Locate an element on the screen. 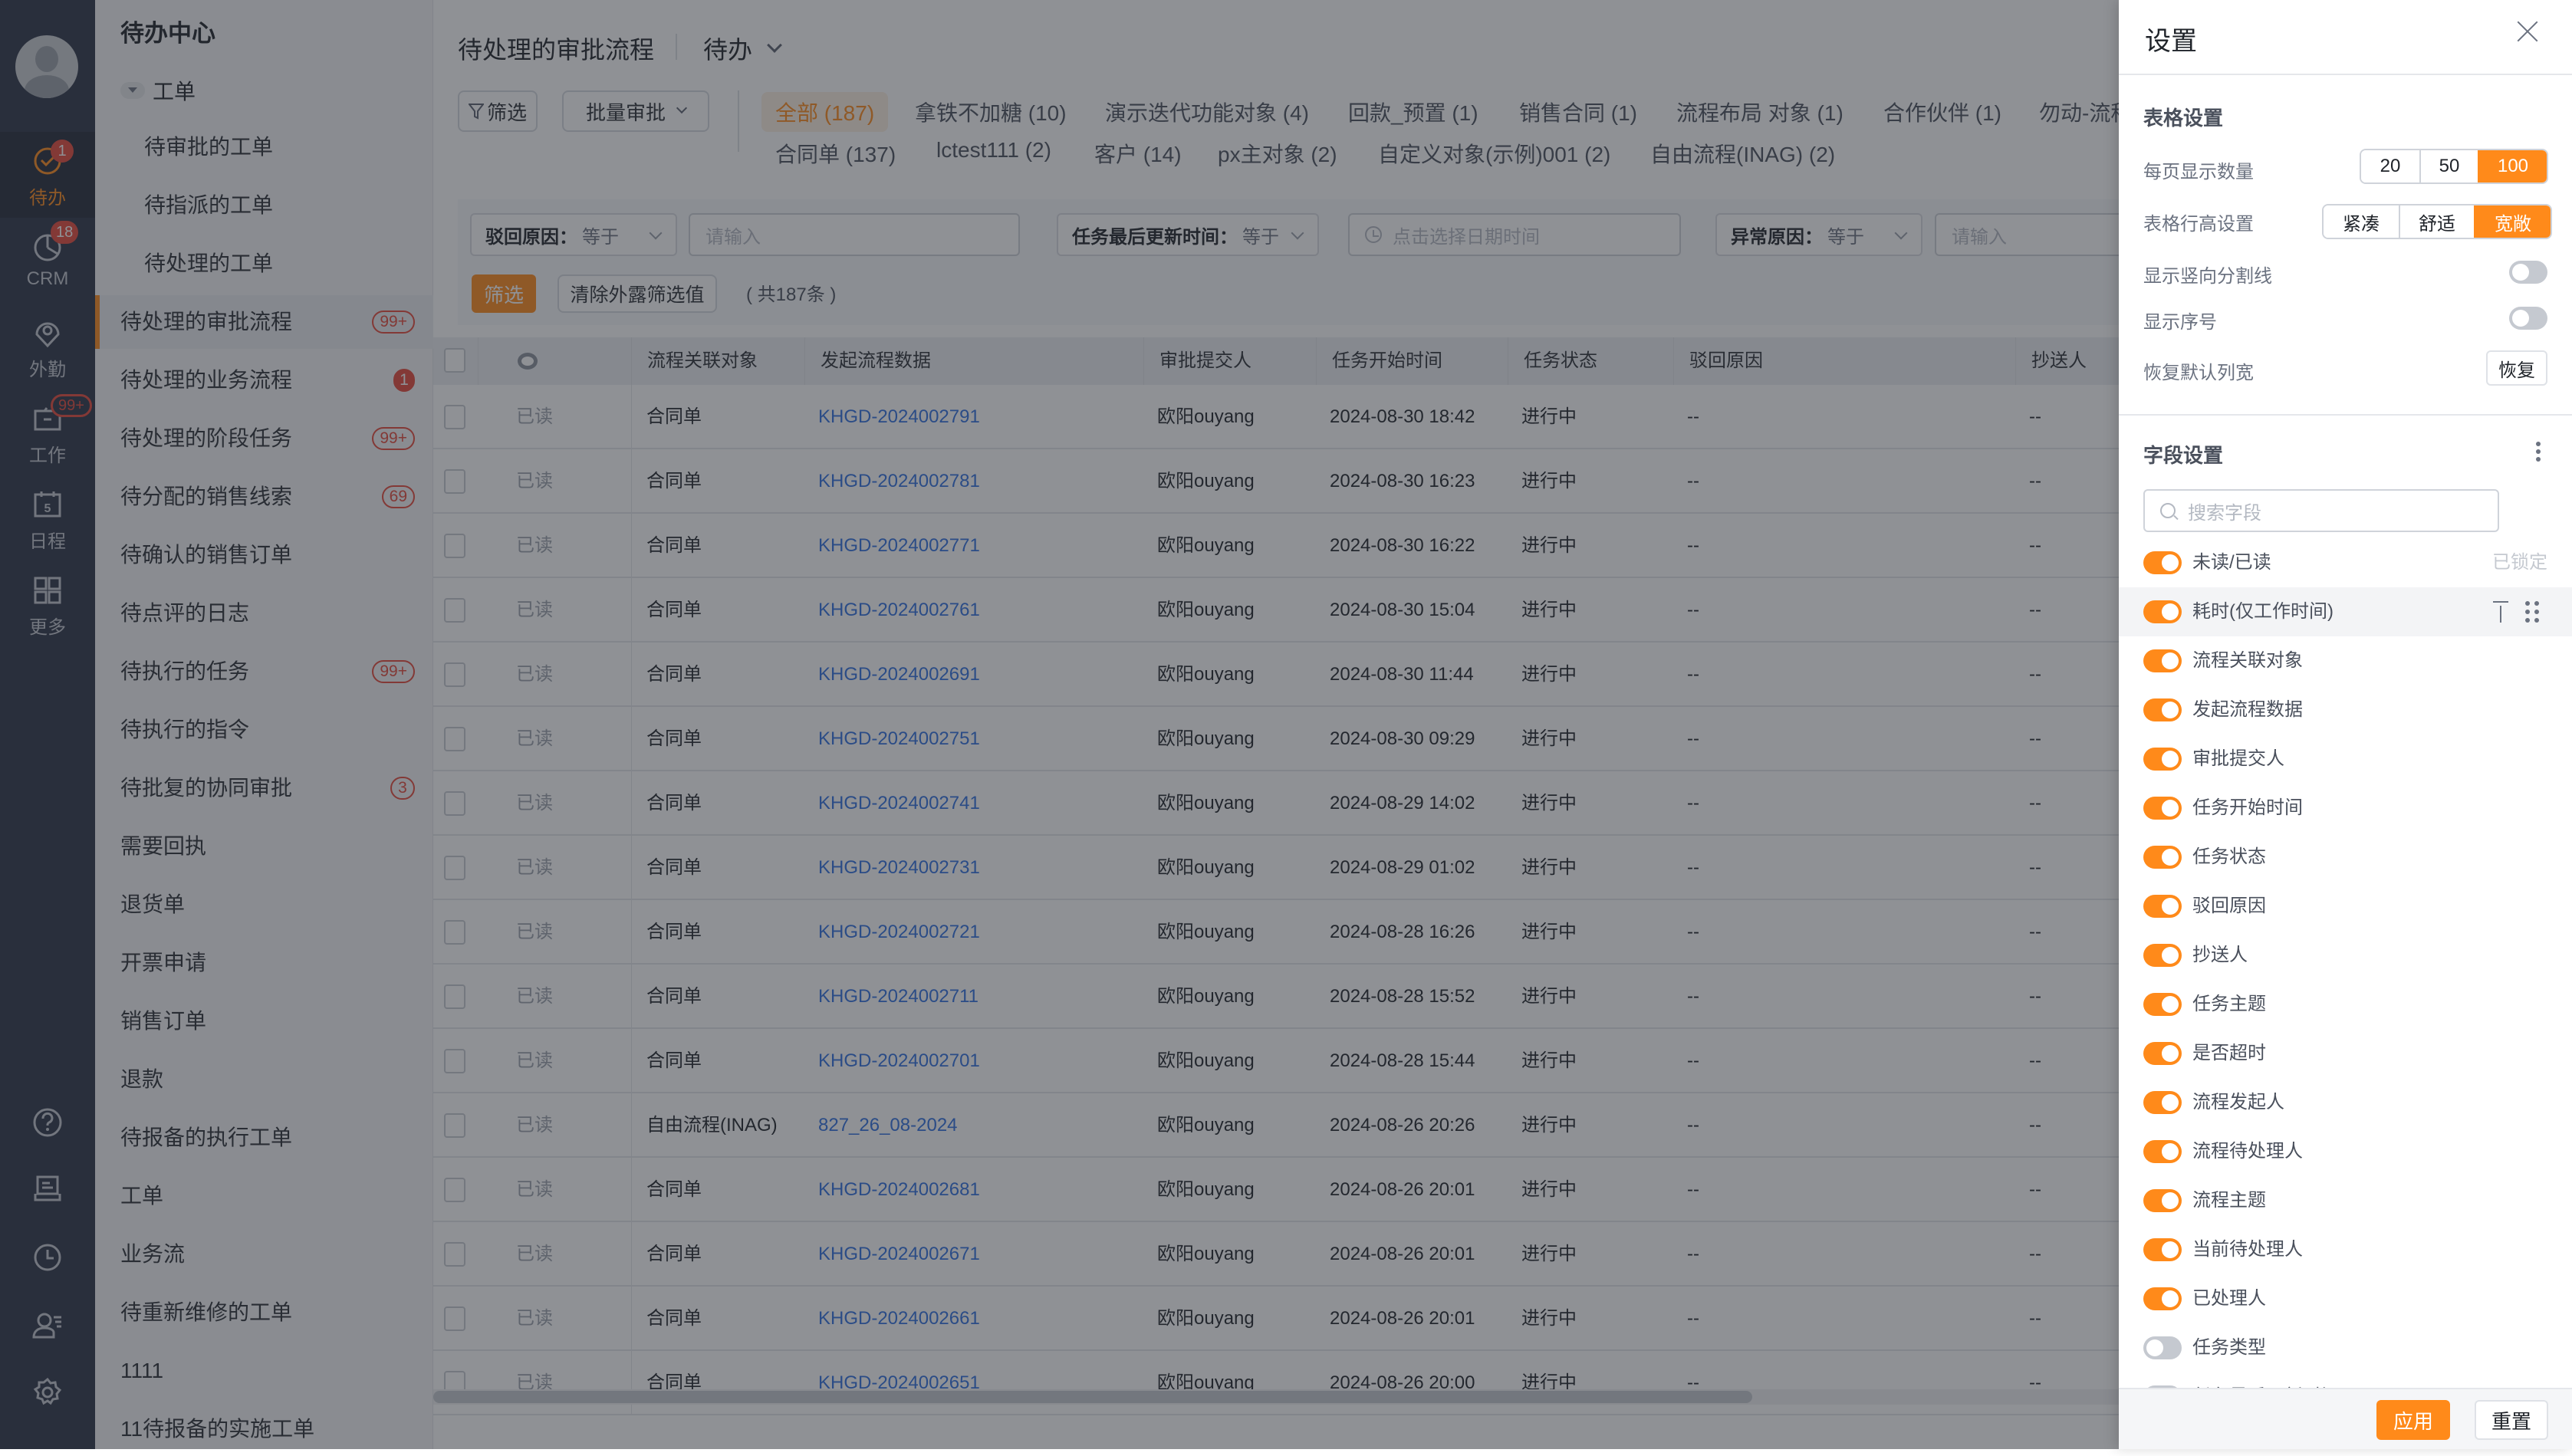  field-label: 流程待处理人 is located at coordinates (2247, 1151).